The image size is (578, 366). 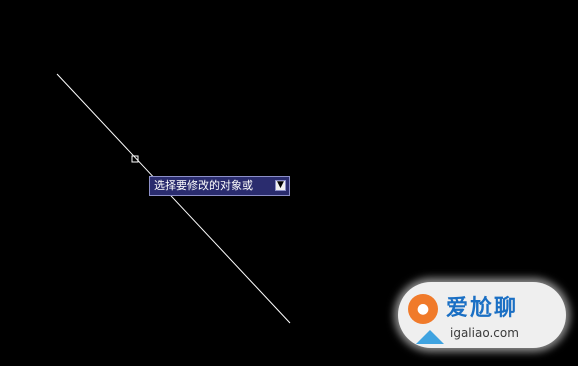 I want to click on watermark-logo: ● 爱尬聊 igaliao.com, so click(x=482, y=315).